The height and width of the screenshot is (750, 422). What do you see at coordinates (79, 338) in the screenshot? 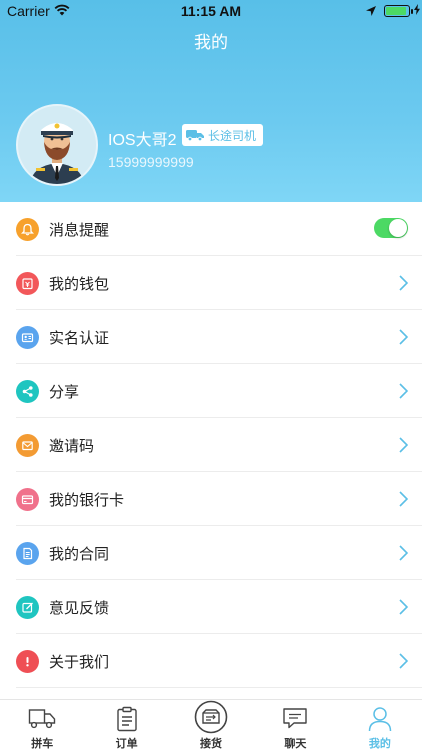
I see `menu-item-label: 实名认证` at bounding box center [79, 338].